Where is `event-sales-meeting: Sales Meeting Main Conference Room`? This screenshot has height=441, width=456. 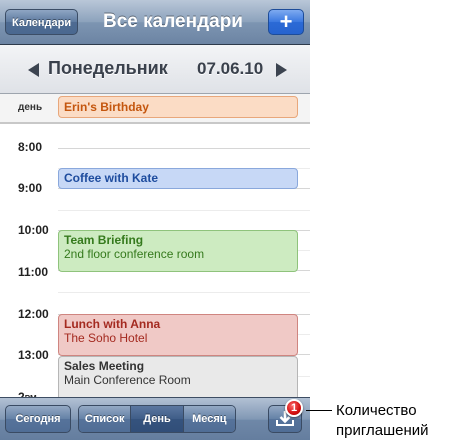
event-sales-meeting: Sales Meeting Main Conference Room is located at coordinates (178, 376).